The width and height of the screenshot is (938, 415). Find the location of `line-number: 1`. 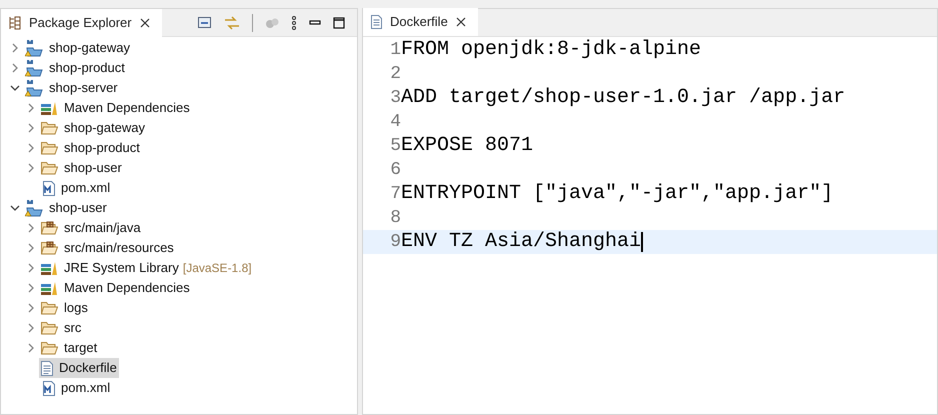

line-number: 1 is located at coordinates (395, 50).